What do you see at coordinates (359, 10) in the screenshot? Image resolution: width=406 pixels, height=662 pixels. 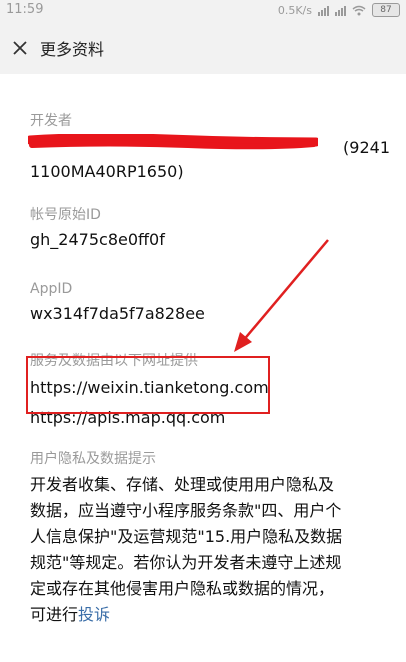 I see `wifi-icon` at bounding box center [359, 10].